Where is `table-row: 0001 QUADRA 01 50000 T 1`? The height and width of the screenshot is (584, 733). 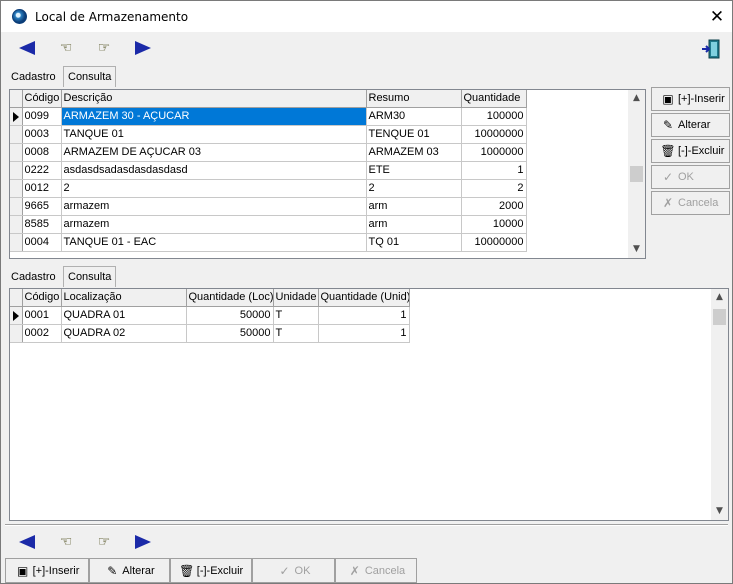
table-row: 0001 QUADRA 01 50000 T 1 is located at coordinates (210, 315).